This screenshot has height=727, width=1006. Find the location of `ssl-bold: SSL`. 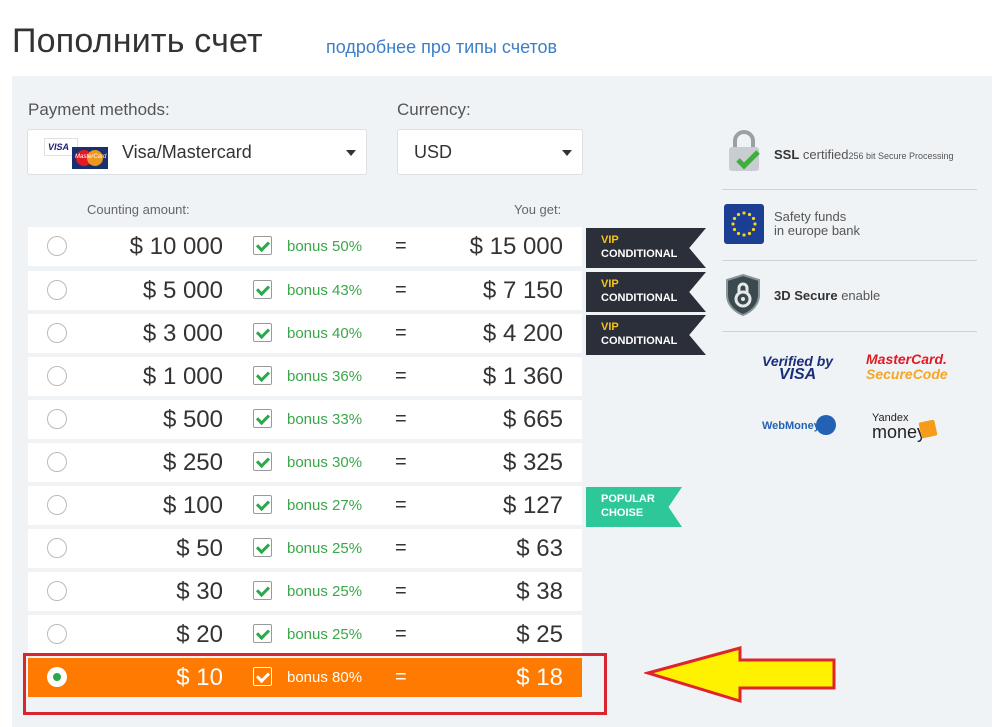

ssl-bold: SSL is located at coordinates (787, 154).